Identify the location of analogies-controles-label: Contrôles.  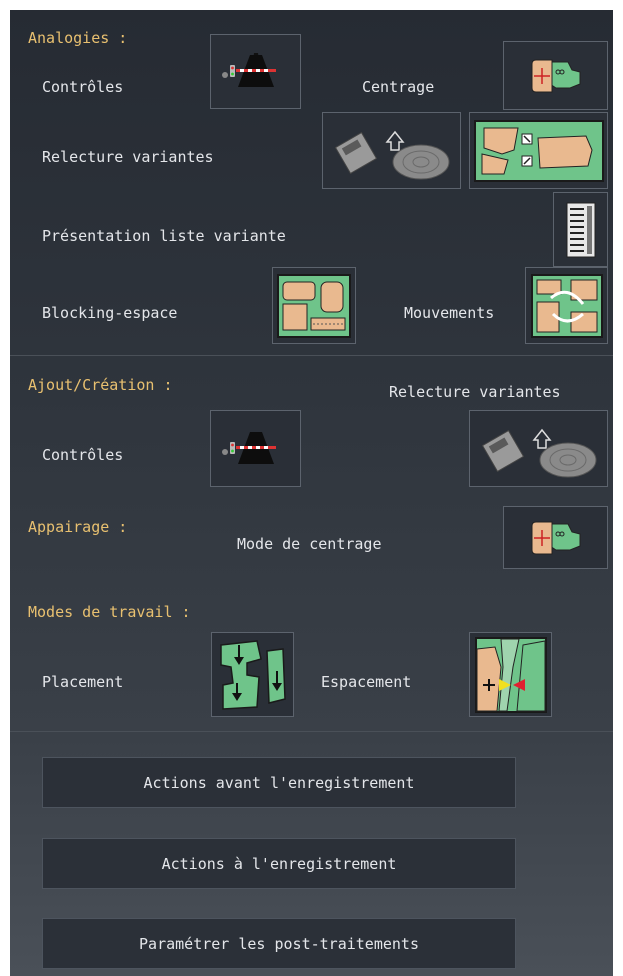
(83, 87).